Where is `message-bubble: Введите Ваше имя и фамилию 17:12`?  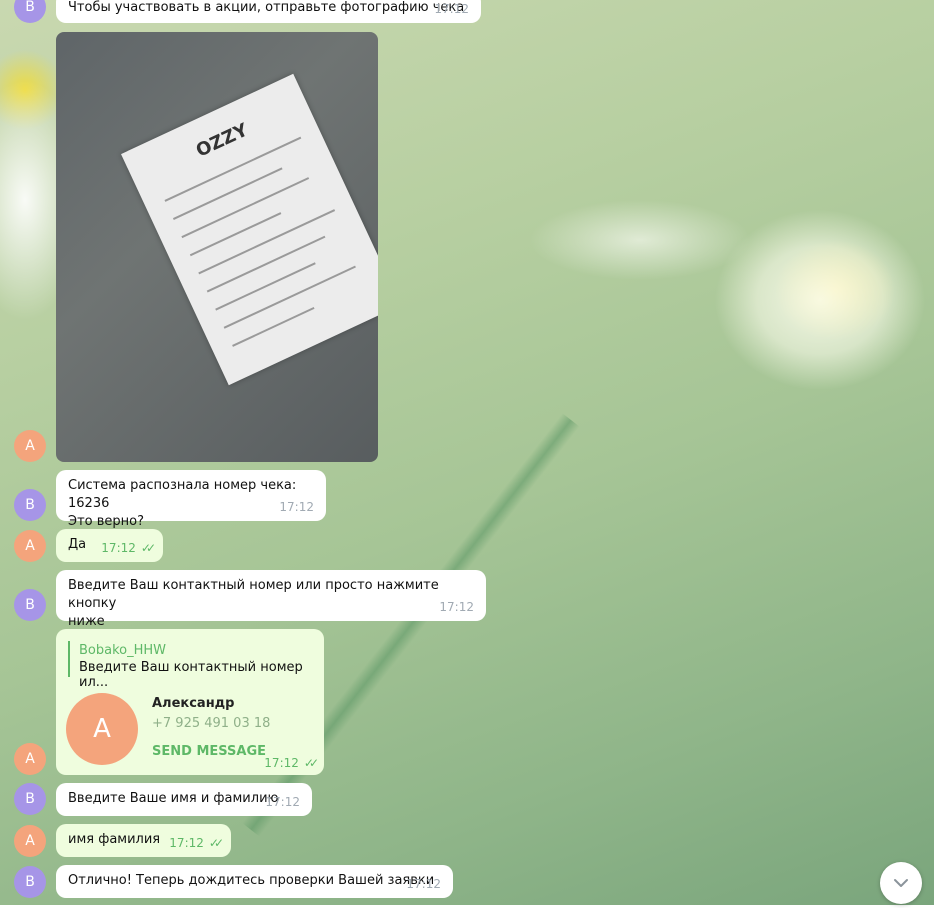 message-bubble: Введите Ваше имя и фамилию 17:12 is located at coordinates (184, 799).